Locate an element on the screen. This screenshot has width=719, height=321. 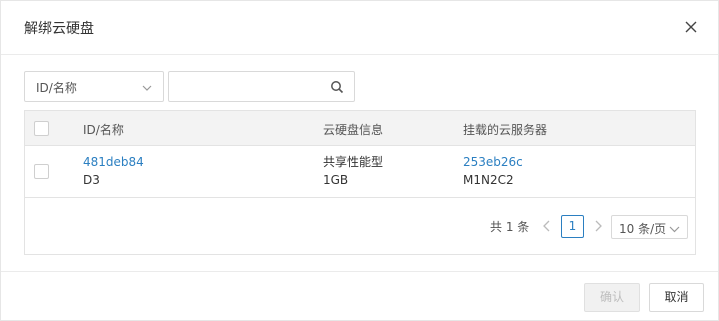
disk-name: D3 is located at coordinates (91, 180).